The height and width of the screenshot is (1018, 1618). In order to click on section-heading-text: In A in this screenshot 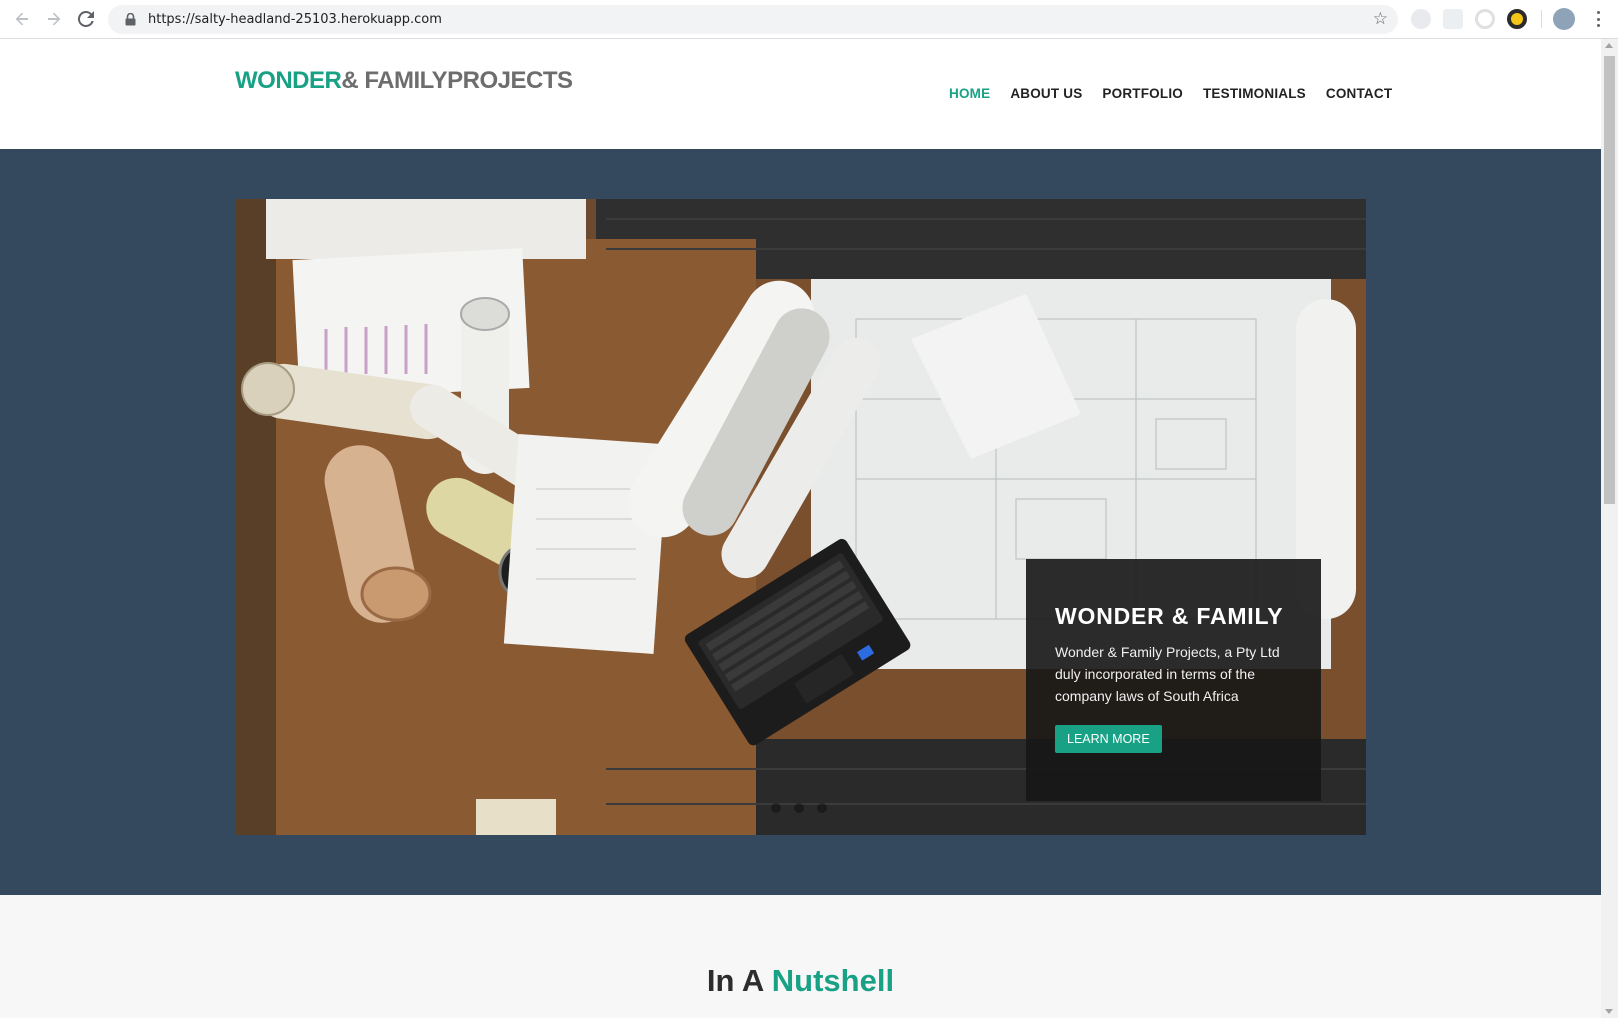, I will do `click(735, 980)`.